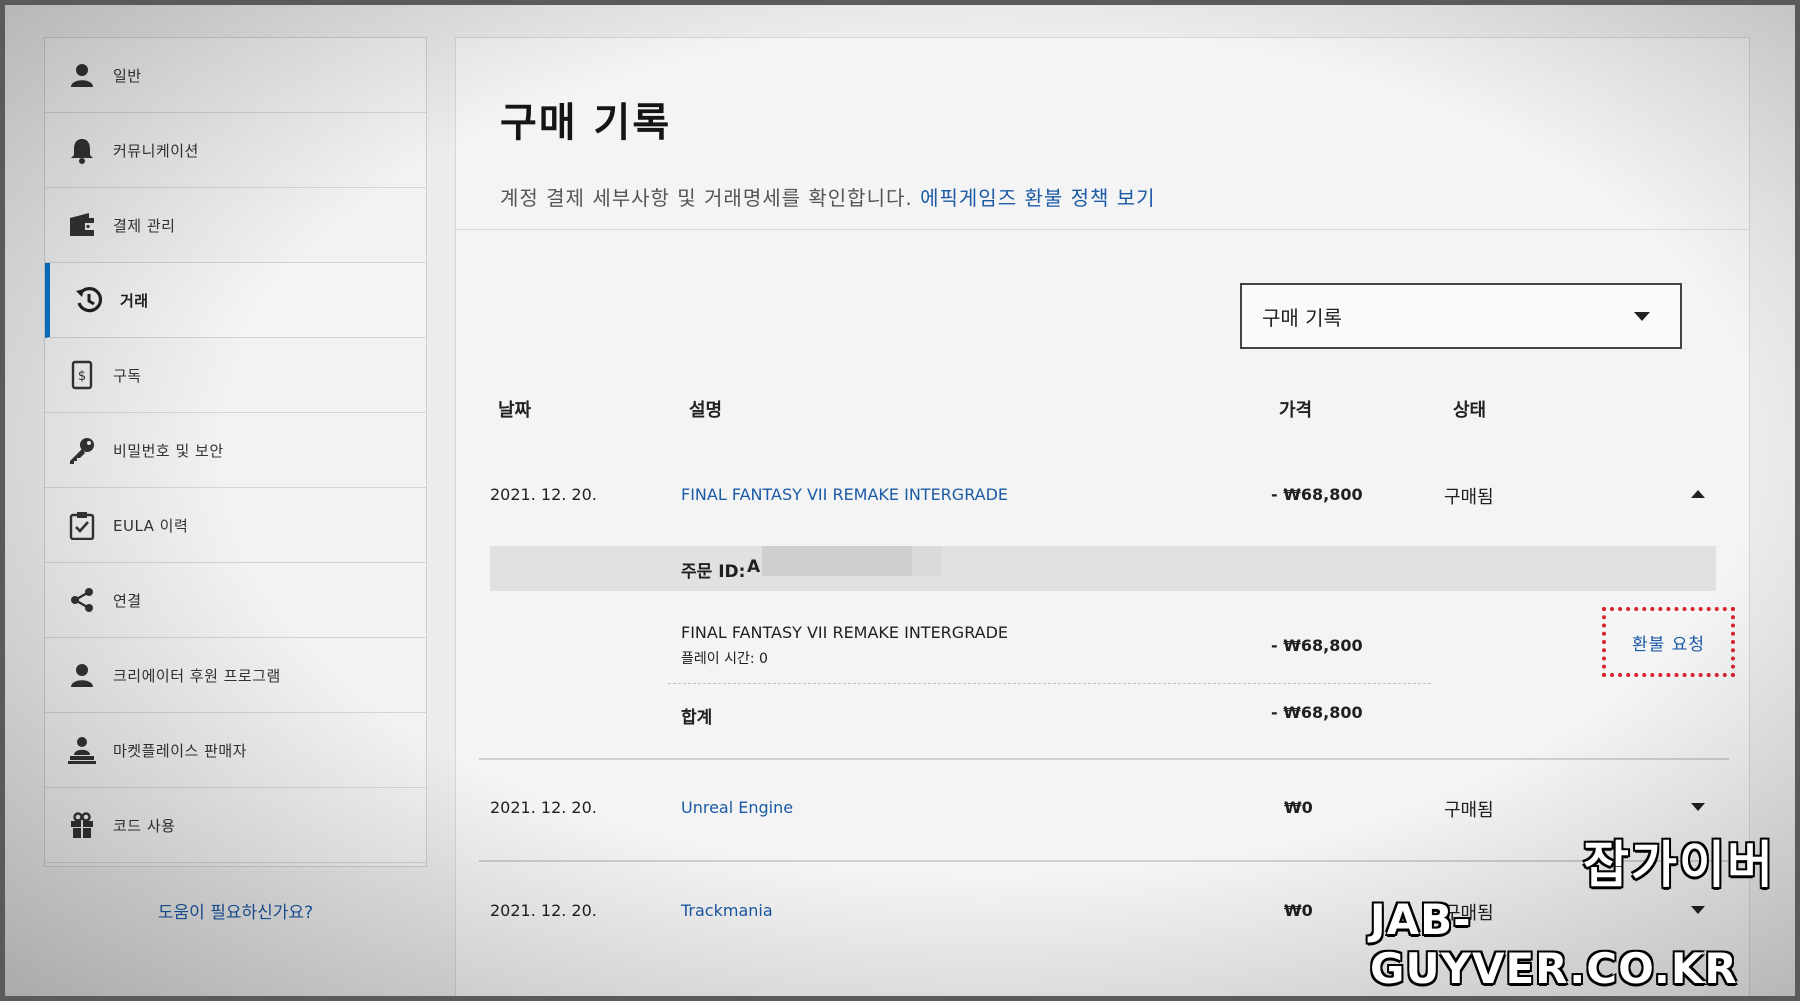 This screenshot has height=1001, width=1800. Describe the element at coordinates (235, 525) in the screenshot. I see `sidebar-item-eula: EULA 이력` at that location.